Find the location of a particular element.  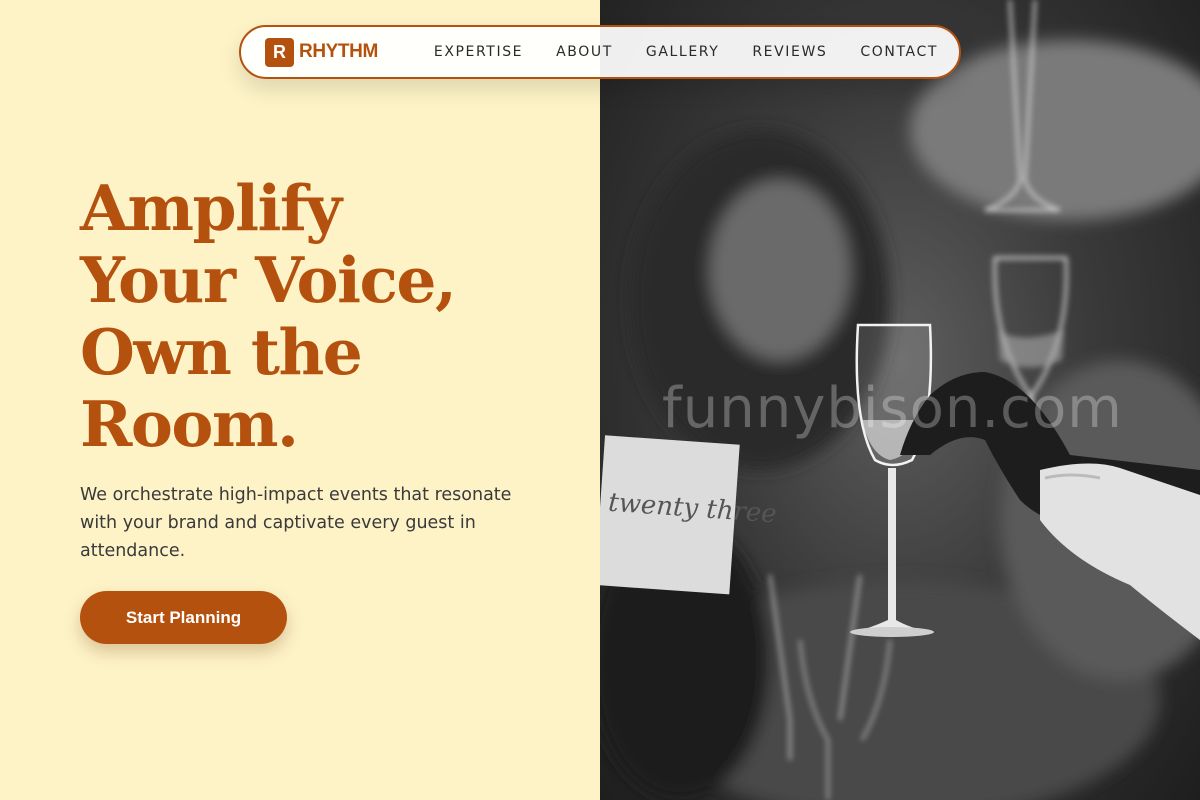

nav-link-gallery: GALLERY is located at coordinates (682, 52).